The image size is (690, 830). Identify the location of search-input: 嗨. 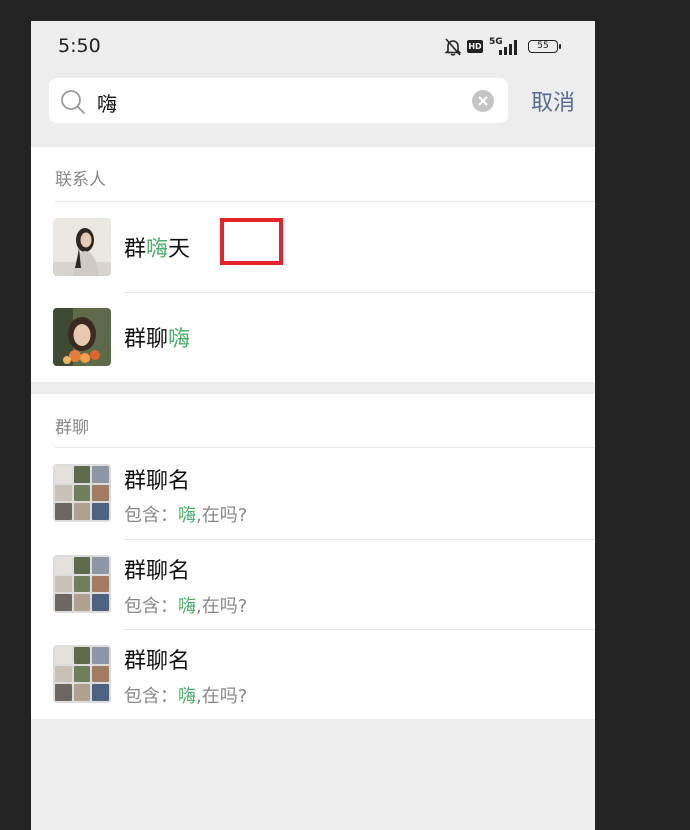
(278, 100).